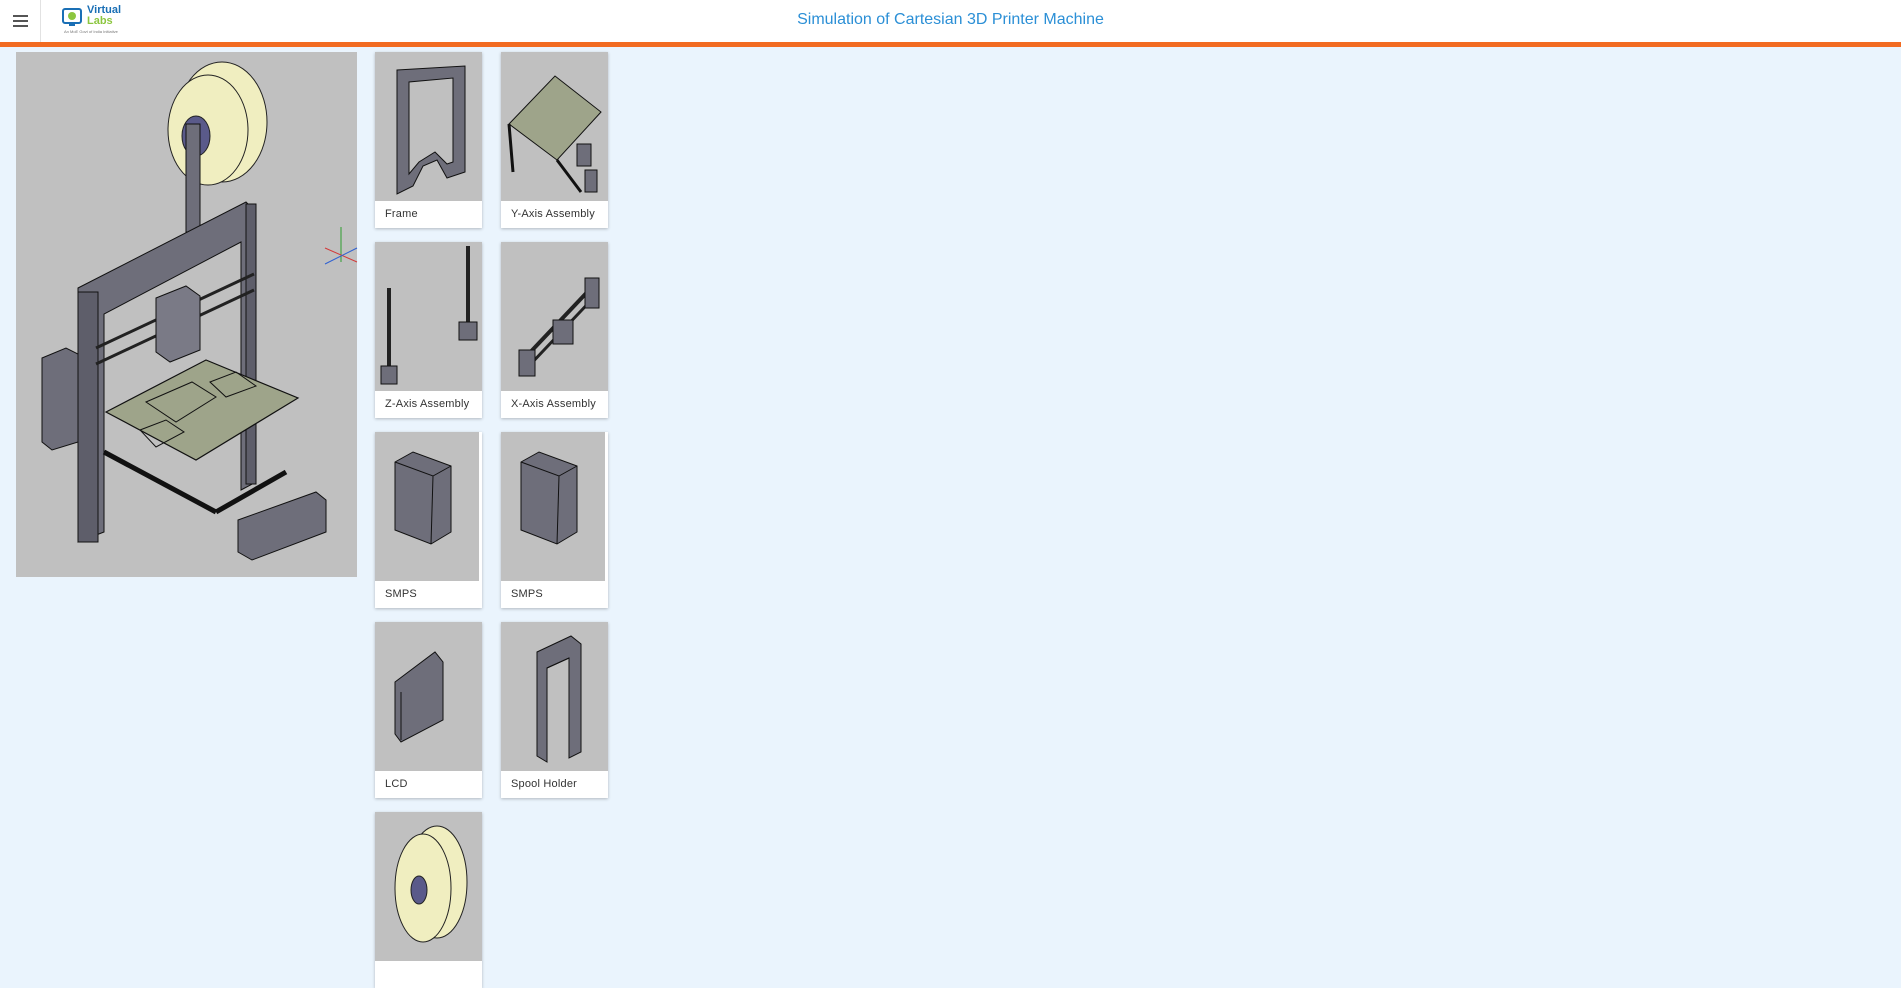 The height and width of the screenshot is (988, 1901). Describe the element at coordinates (559, 699) in the screenshot. I see `spool-holder-icon` at that location.